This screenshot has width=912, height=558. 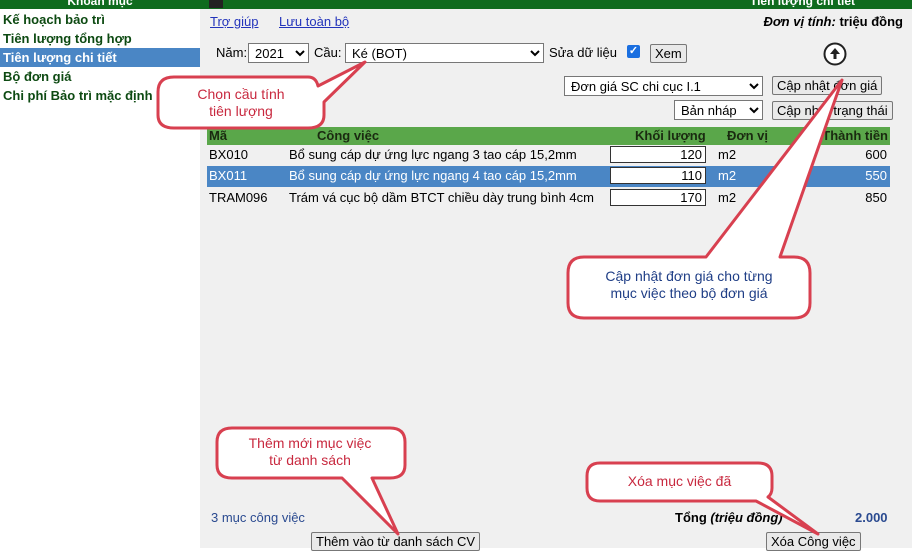 I want to click on callout-line: Thêm mới mục việc, so click(x=310, y=443).